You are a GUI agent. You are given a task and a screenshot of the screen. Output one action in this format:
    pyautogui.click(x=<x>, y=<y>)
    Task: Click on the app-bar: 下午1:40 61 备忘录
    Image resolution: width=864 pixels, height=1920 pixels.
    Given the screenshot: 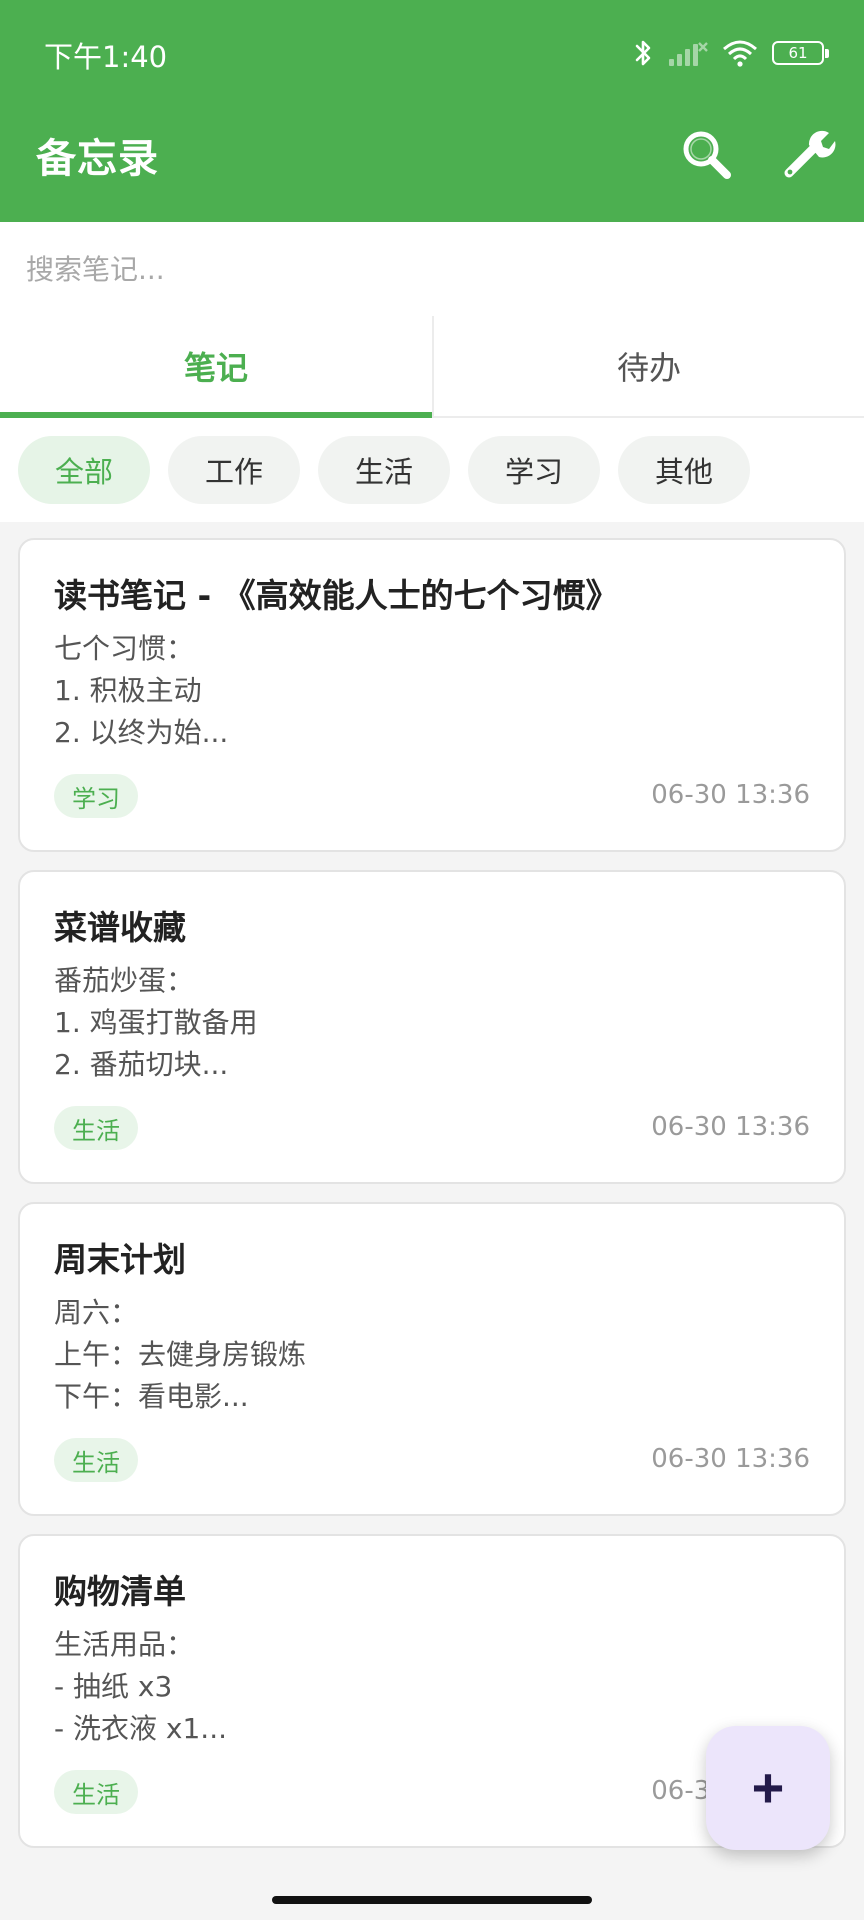 What is the action you would take?
    pyautogui.click(x=432, y=111)
    